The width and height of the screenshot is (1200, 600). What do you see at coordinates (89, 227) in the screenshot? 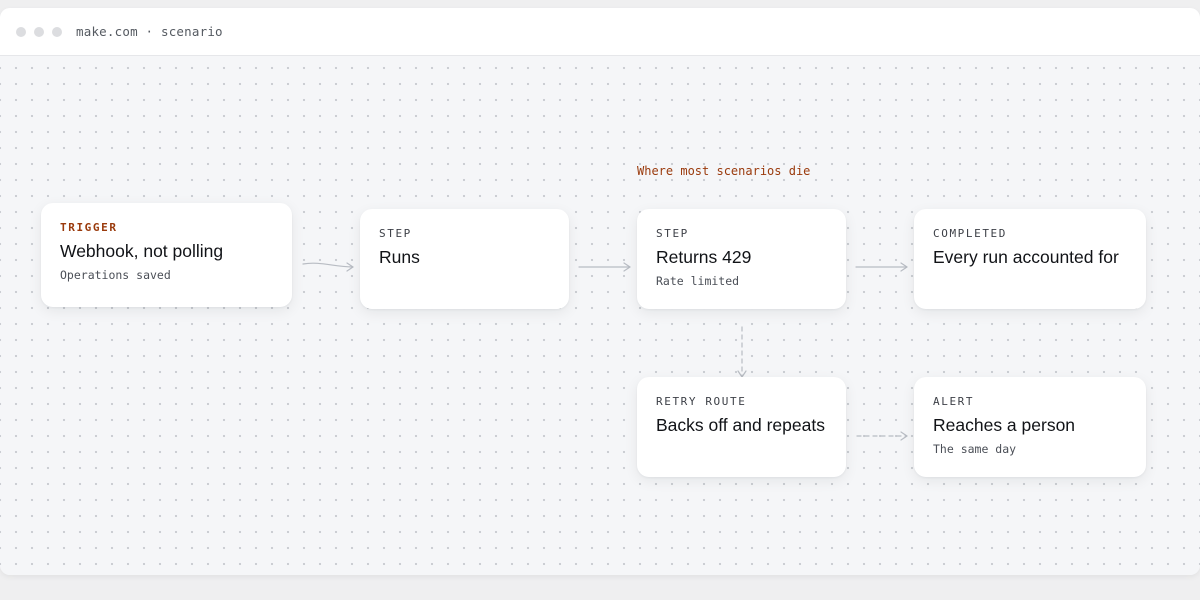
I see `node-trigger-kicker: TRIGGER` at bounding box center [89, 227].